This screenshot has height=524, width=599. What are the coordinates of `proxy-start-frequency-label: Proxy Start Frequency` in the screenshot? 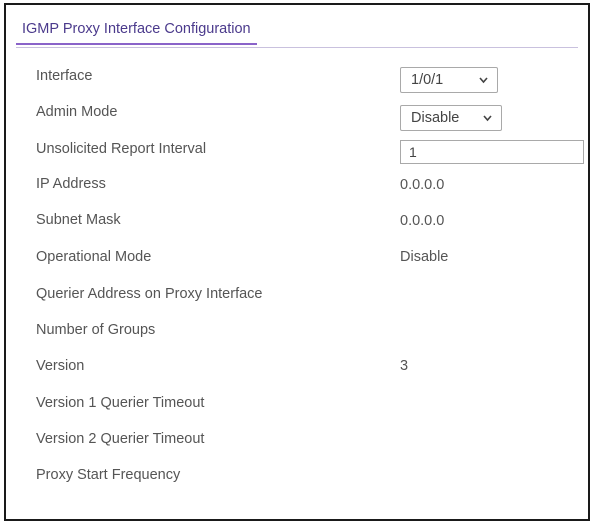 It's located at (108, 475).